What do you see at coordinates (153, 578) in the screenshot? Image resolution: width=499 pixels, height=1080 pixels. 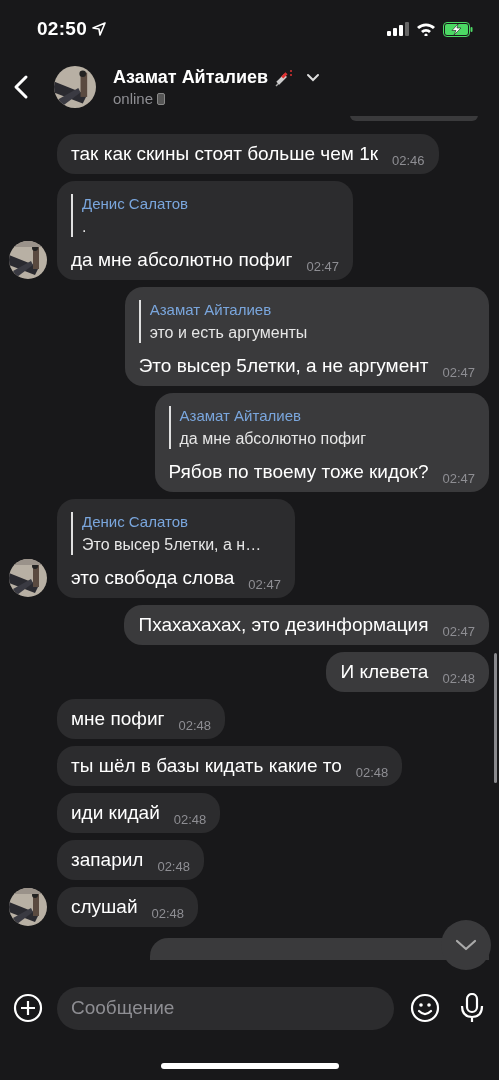 I see `message-text: это свобода слова` at bounding box center [153, 578].